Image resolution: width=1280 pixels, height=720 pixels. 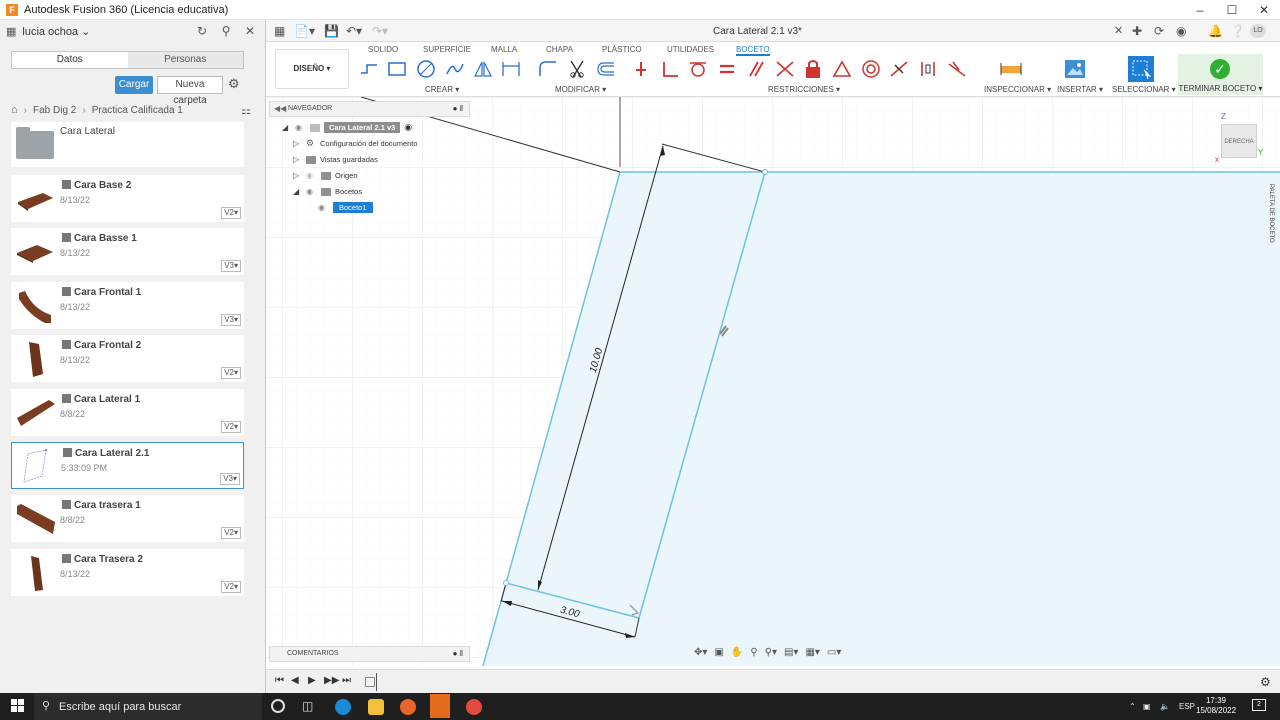 What do you see at coordinates (376, 682) in the screenshot?
I see `timeline-marker` at bounding box center [376, 682].